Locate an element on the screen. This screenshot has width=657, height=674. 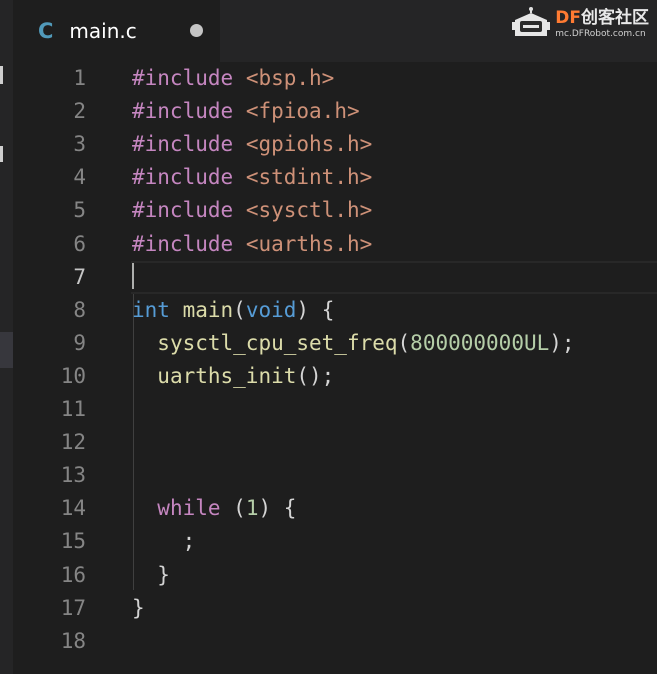
code-token: void is located at coordinates (271, 309).